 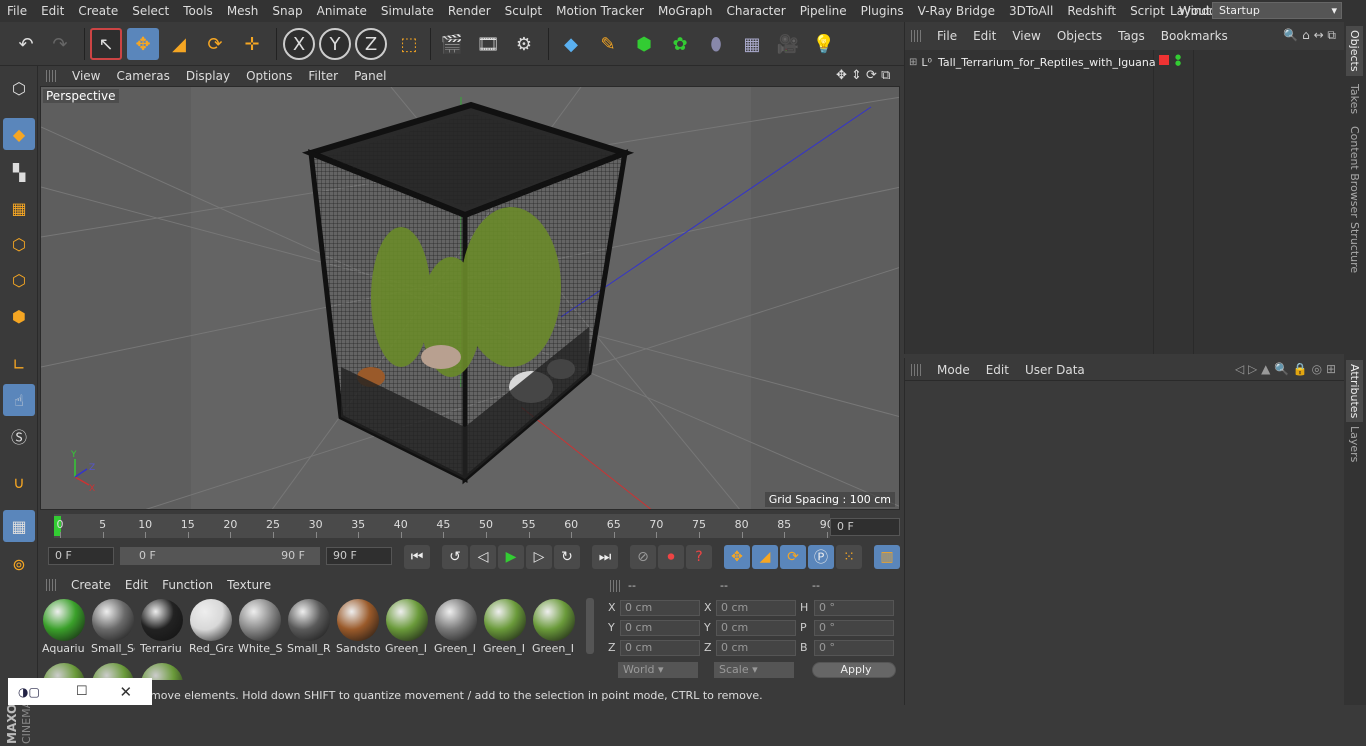 I want to click on render-view-icon: 🎬, so click(x=452, y=44).